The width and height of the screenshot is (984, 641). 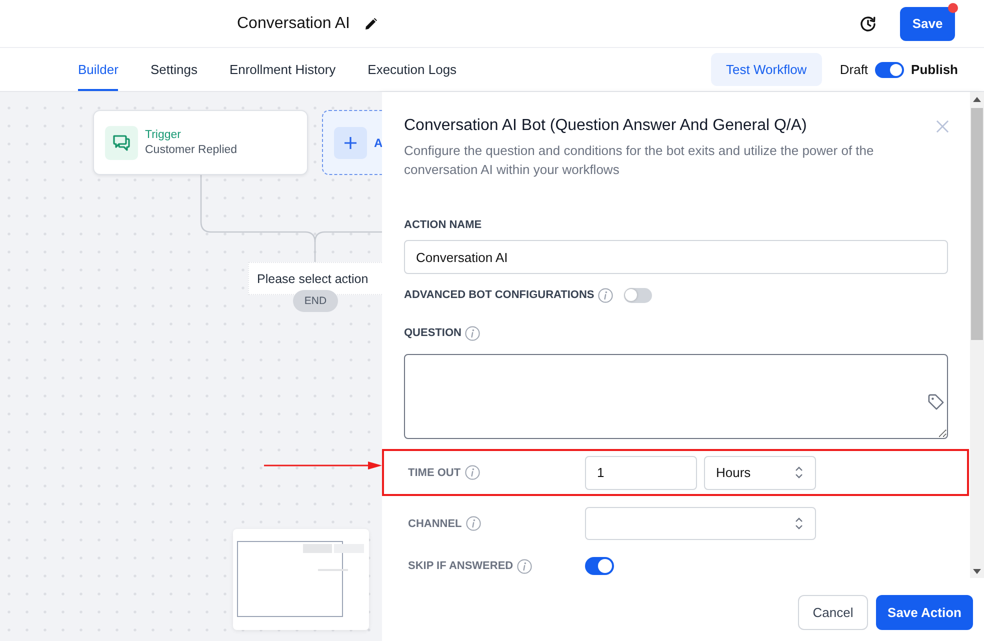 What do you see at coordinates (378, 143) in the screenshot?
I see `add-node-label: A` at bounding box center [378, 143].